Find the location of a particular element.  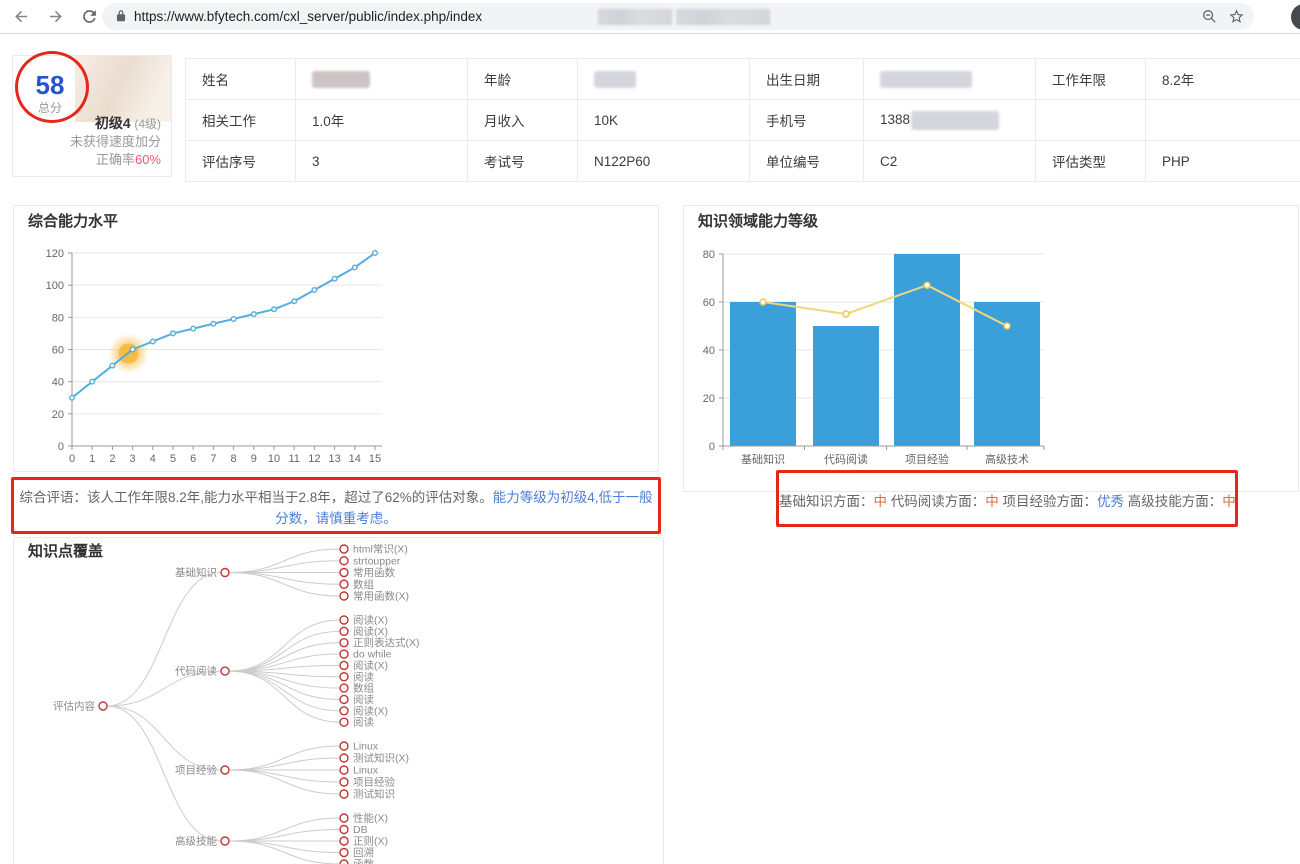

leaf-label: strtoupper is located at coordinates (377, 561).